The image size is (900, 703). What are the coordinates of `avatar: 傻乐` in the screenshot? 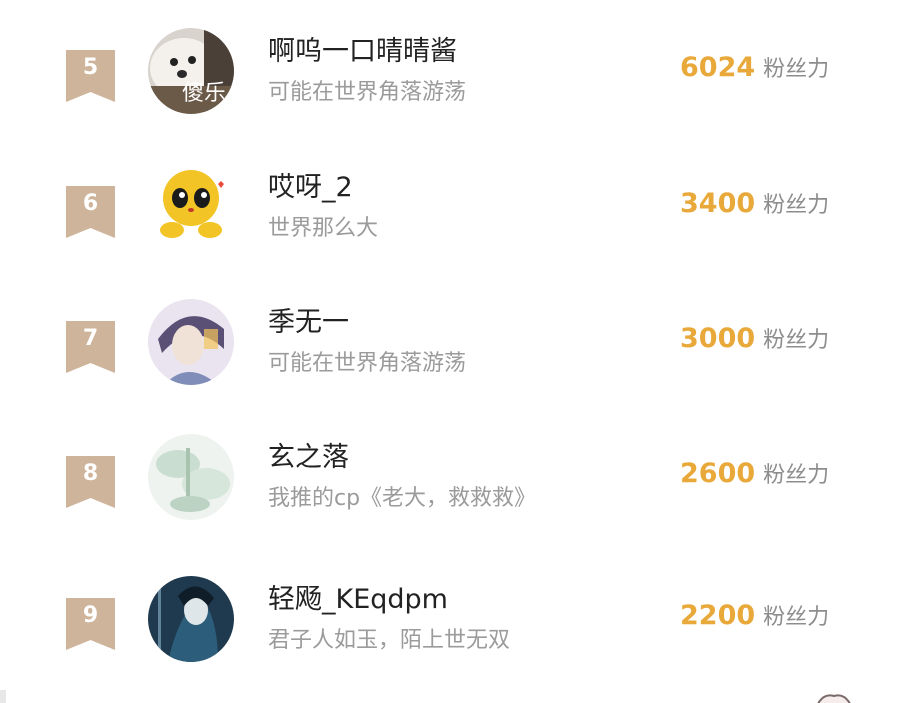 It's located at (191, 71).